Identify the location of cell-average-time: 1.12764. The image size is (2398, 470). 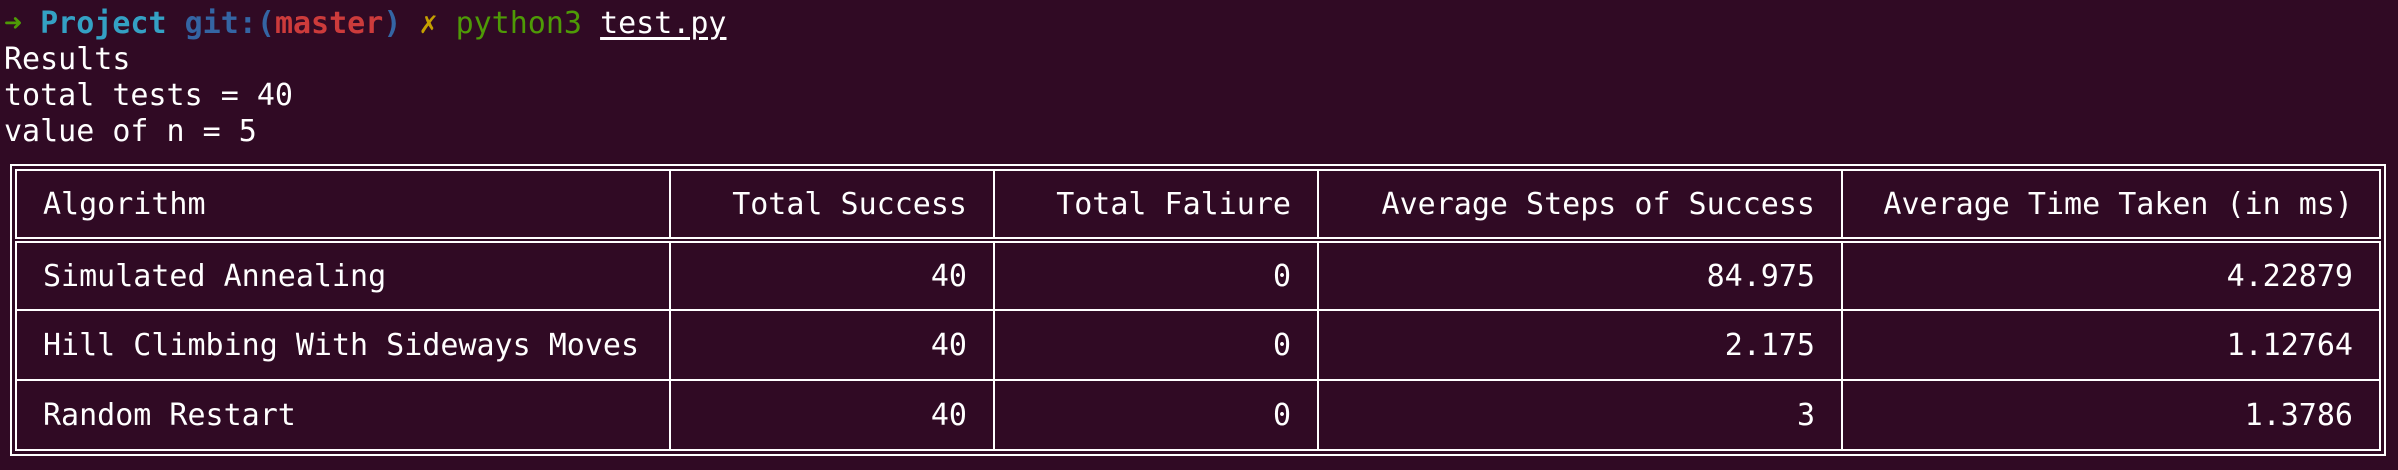
(2111, 345).